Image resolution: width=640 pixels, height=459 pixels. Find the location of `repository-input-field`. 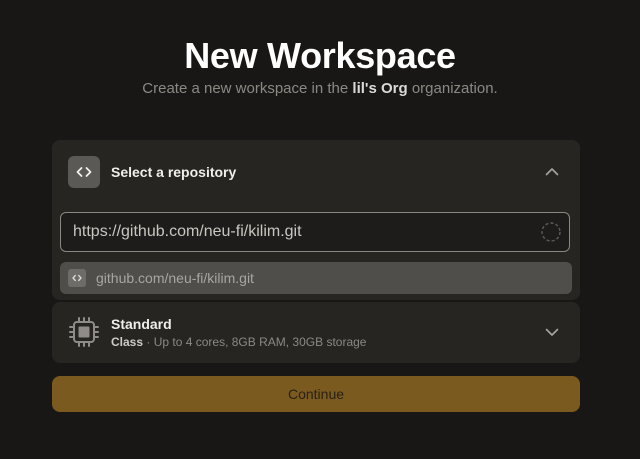

repository-input-field is located at coordinates (315, 232).